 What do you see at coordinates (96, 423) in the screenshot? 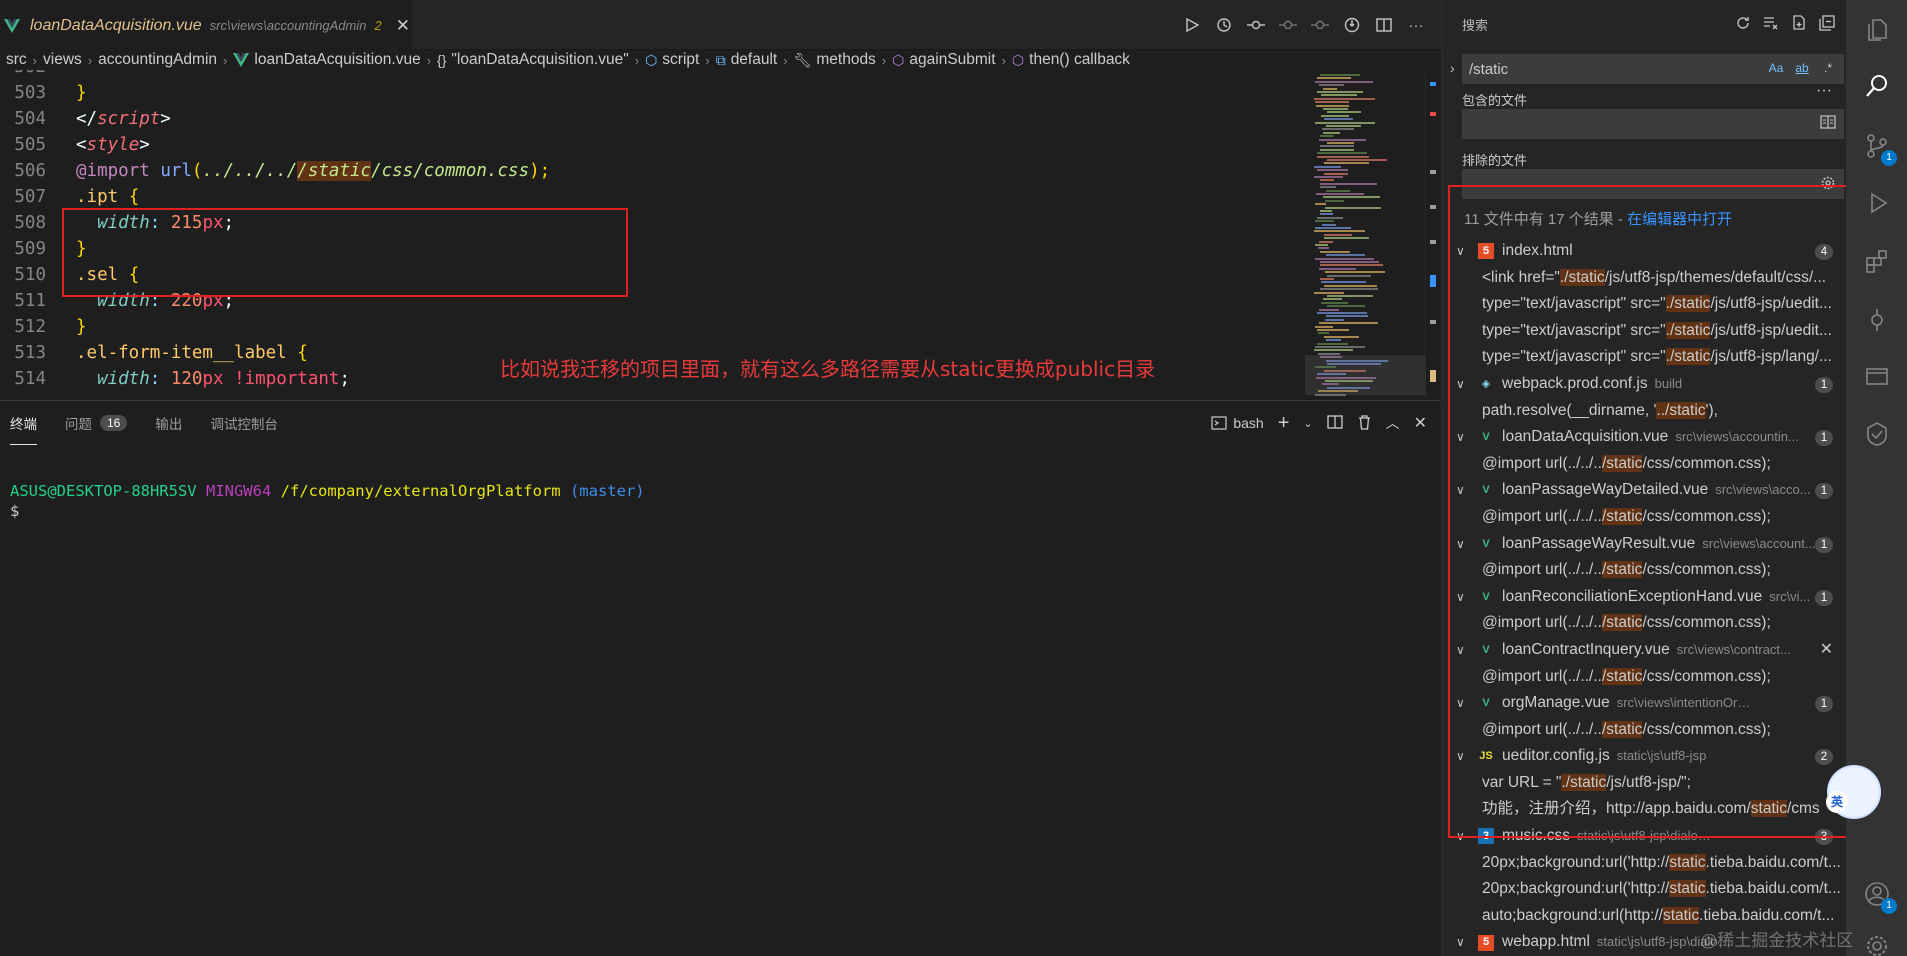
I see `tab-problems: 问题 16` at bounding box center [96, 423].